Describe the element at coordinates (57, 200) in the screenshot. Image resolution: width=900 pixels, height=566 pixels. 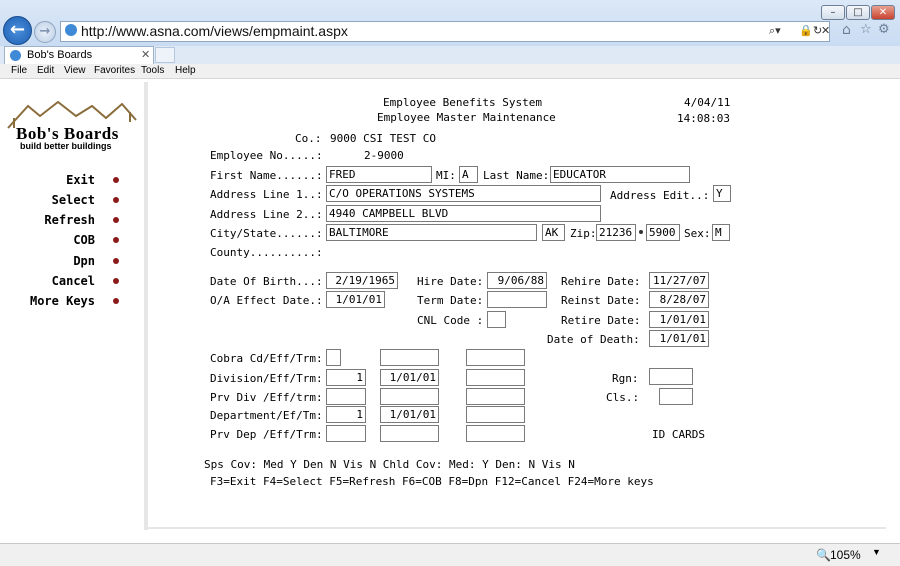
I see `side-menu-select: Select` at that location.